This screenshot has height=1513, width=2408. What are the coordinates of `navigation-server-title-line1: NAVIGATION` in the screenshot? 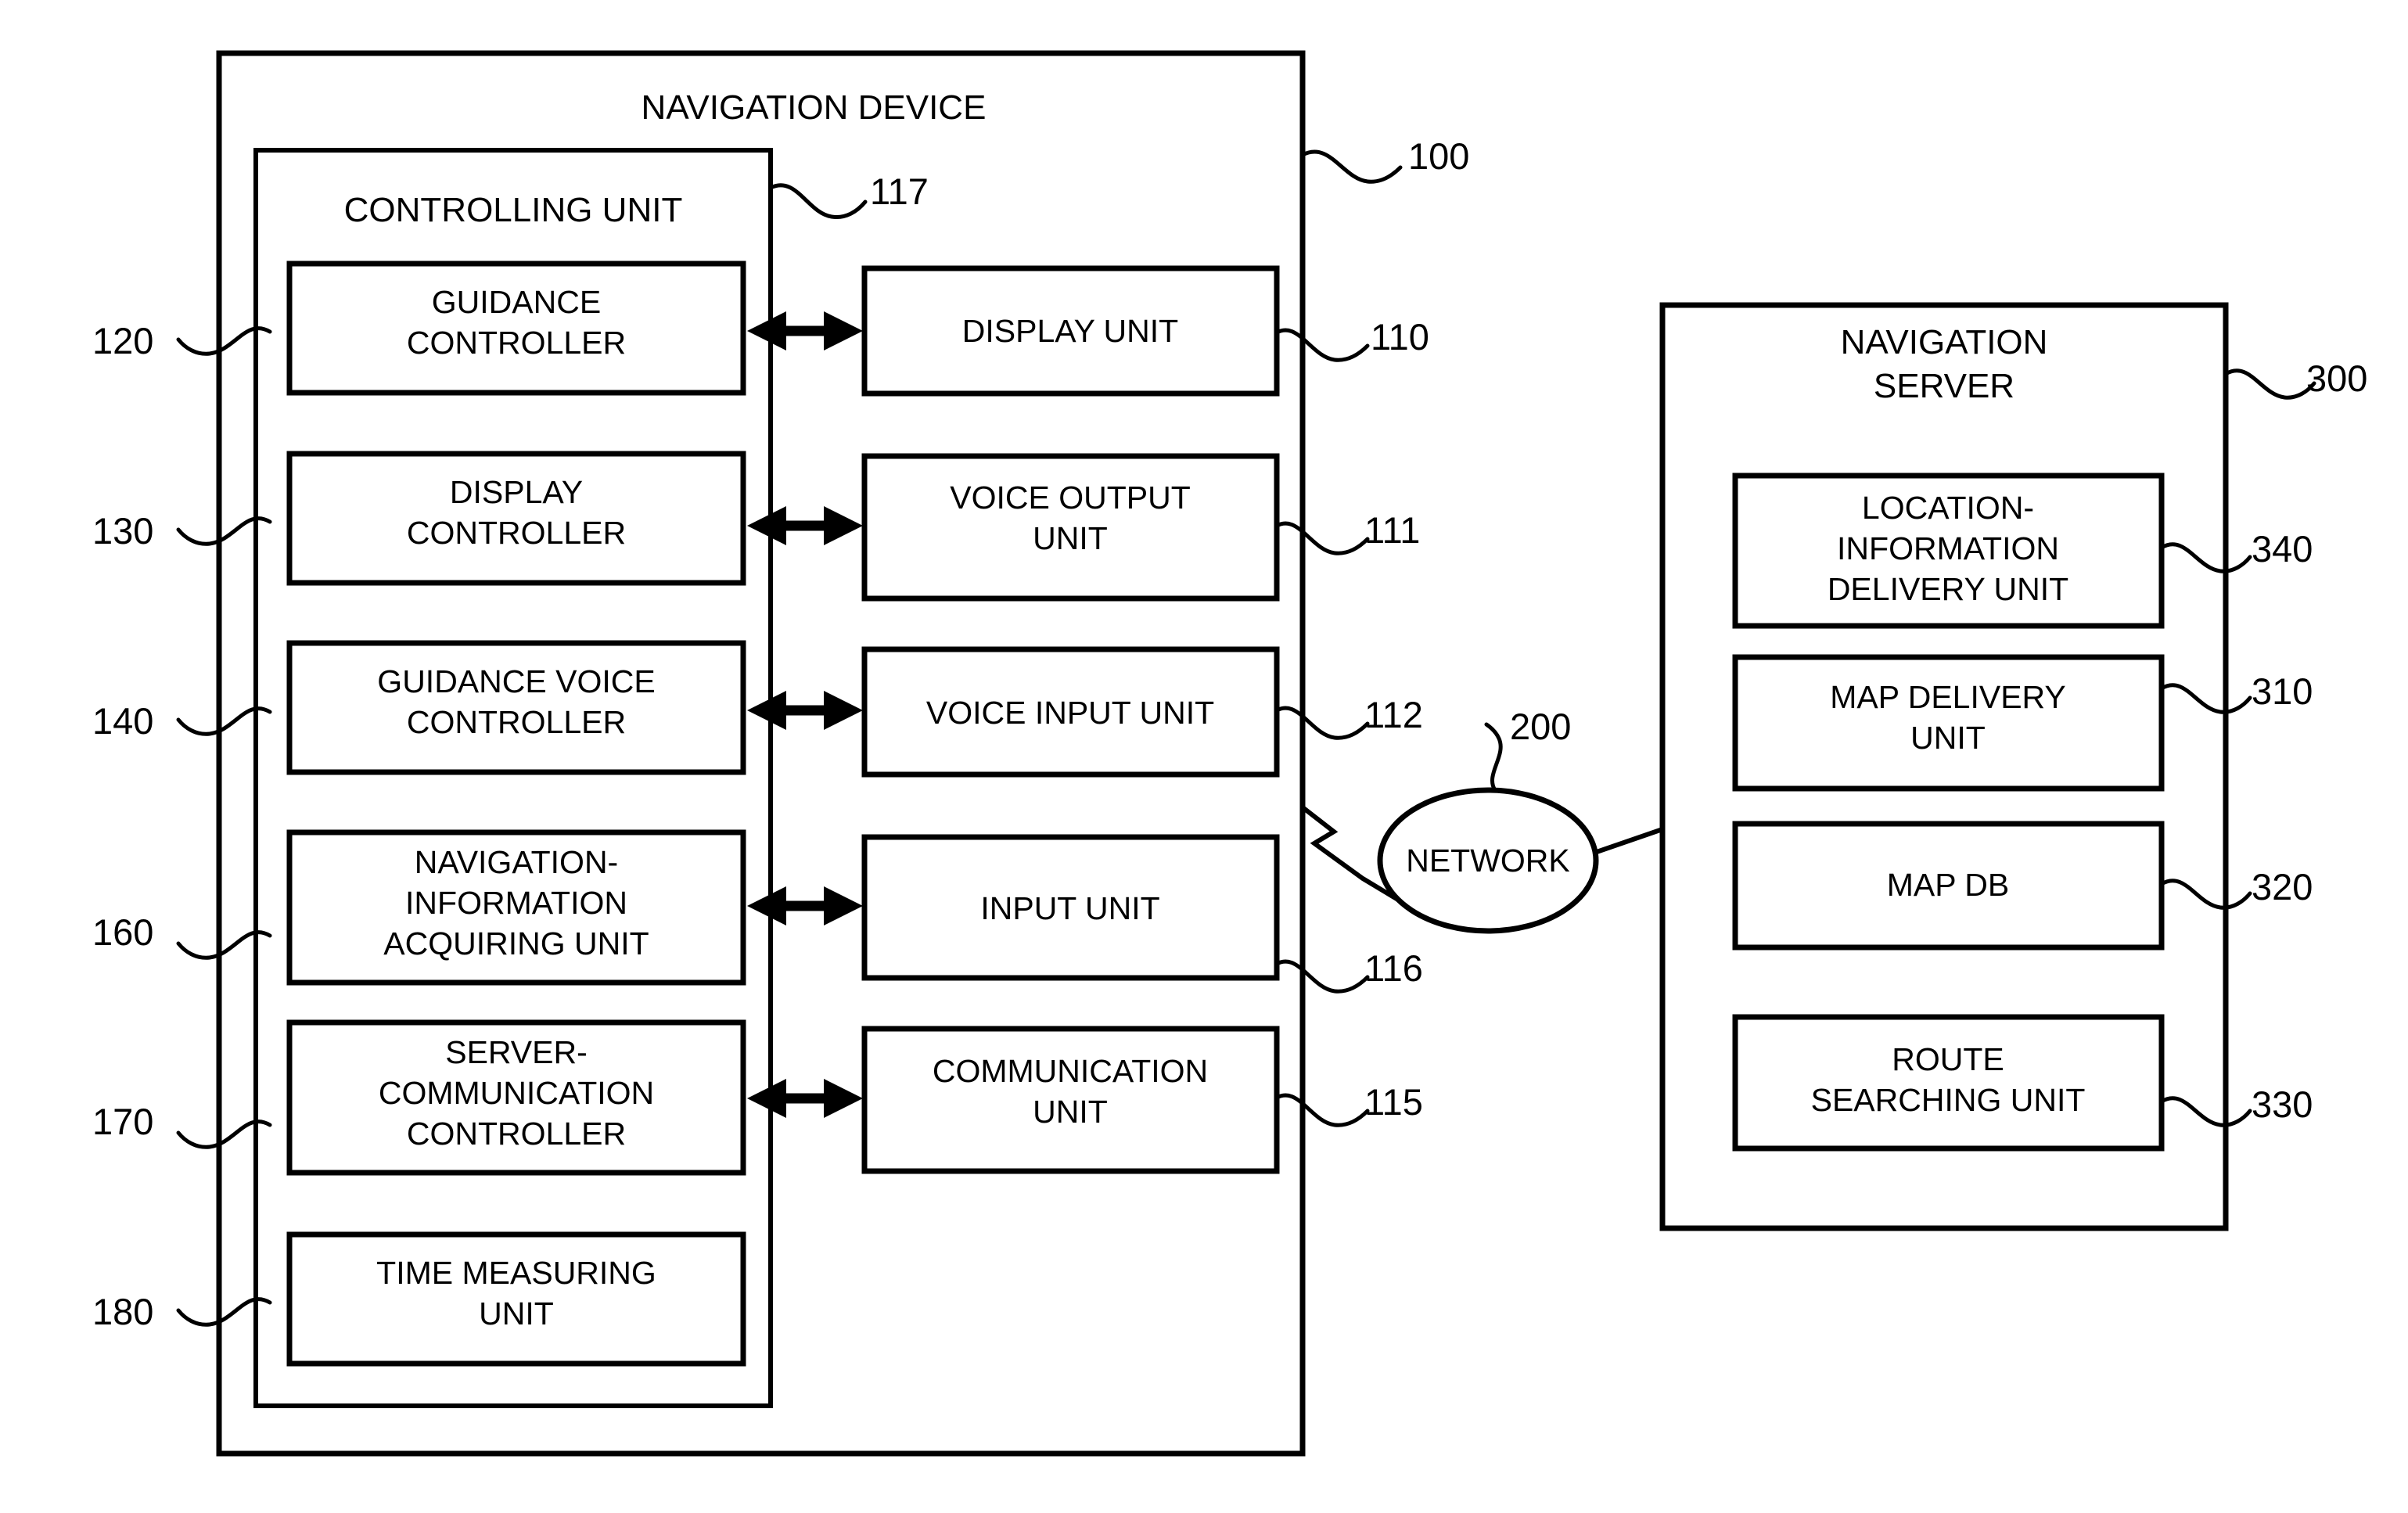 It's located at (1944, 342).